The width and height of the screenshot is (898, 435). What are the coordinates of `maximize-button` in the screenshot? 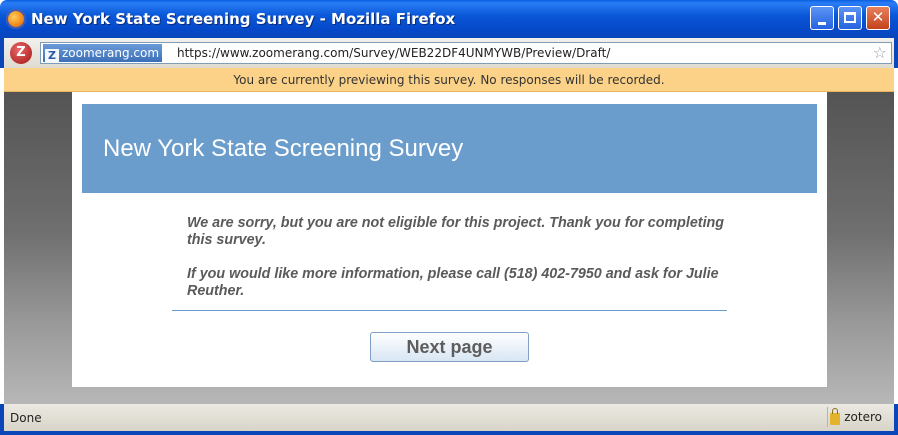 It's located at (850, 18).